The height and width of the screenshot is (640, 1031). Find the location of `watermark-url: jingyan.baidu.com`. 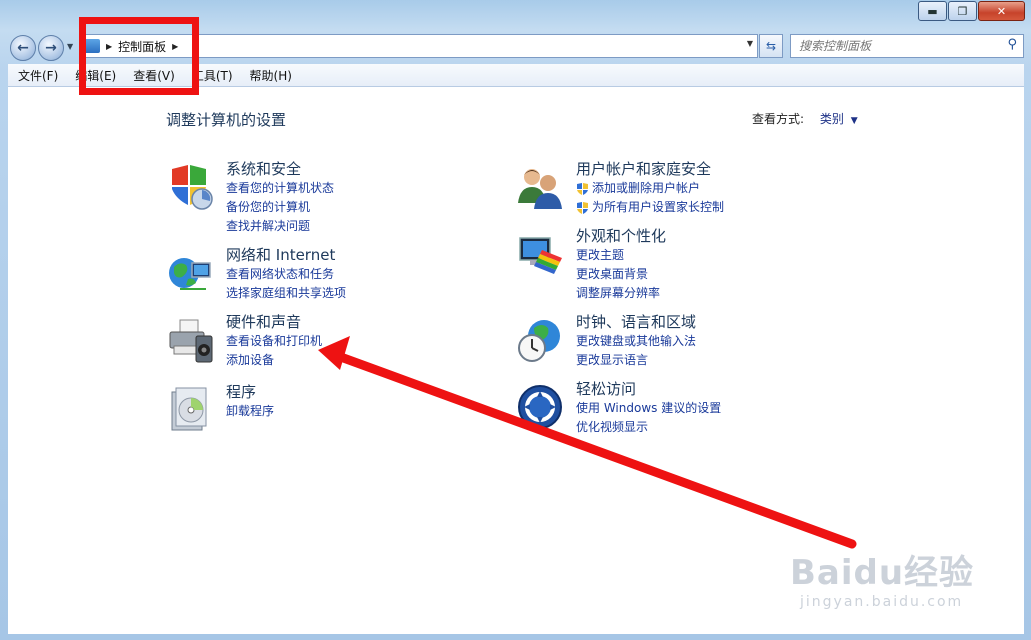

watermark-url: jingyan.baidu.com is located at coordinates (882, 602).